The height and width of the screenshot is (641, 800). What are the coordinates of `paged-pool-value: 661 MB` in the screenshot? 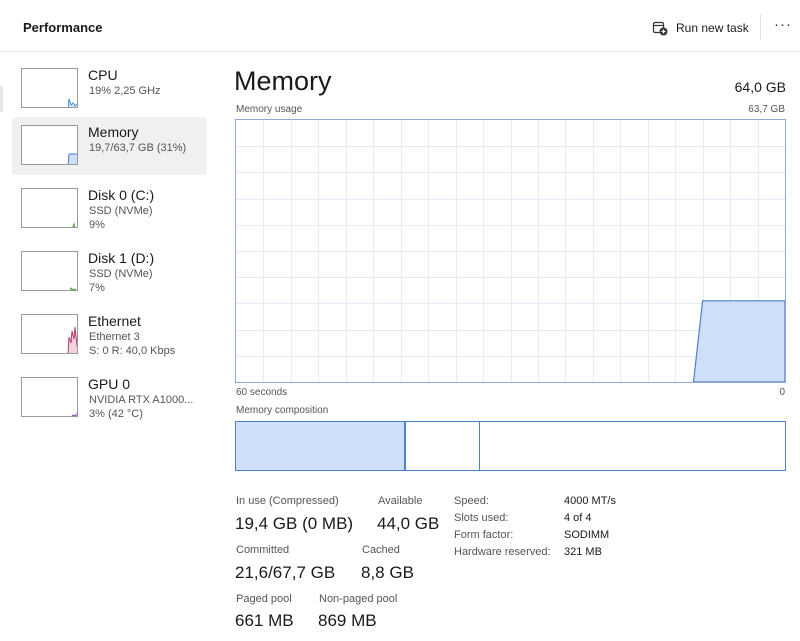 It's located at (264, 620).